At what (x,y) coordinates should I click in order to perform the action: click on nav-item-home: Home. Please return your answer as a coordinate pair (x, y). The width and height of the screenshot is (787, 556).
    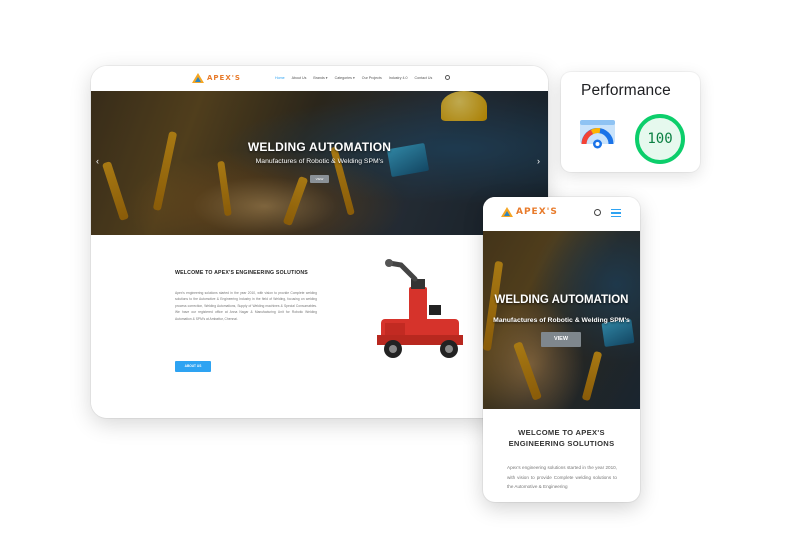
    Looking at the image, I should click on (280, 78).